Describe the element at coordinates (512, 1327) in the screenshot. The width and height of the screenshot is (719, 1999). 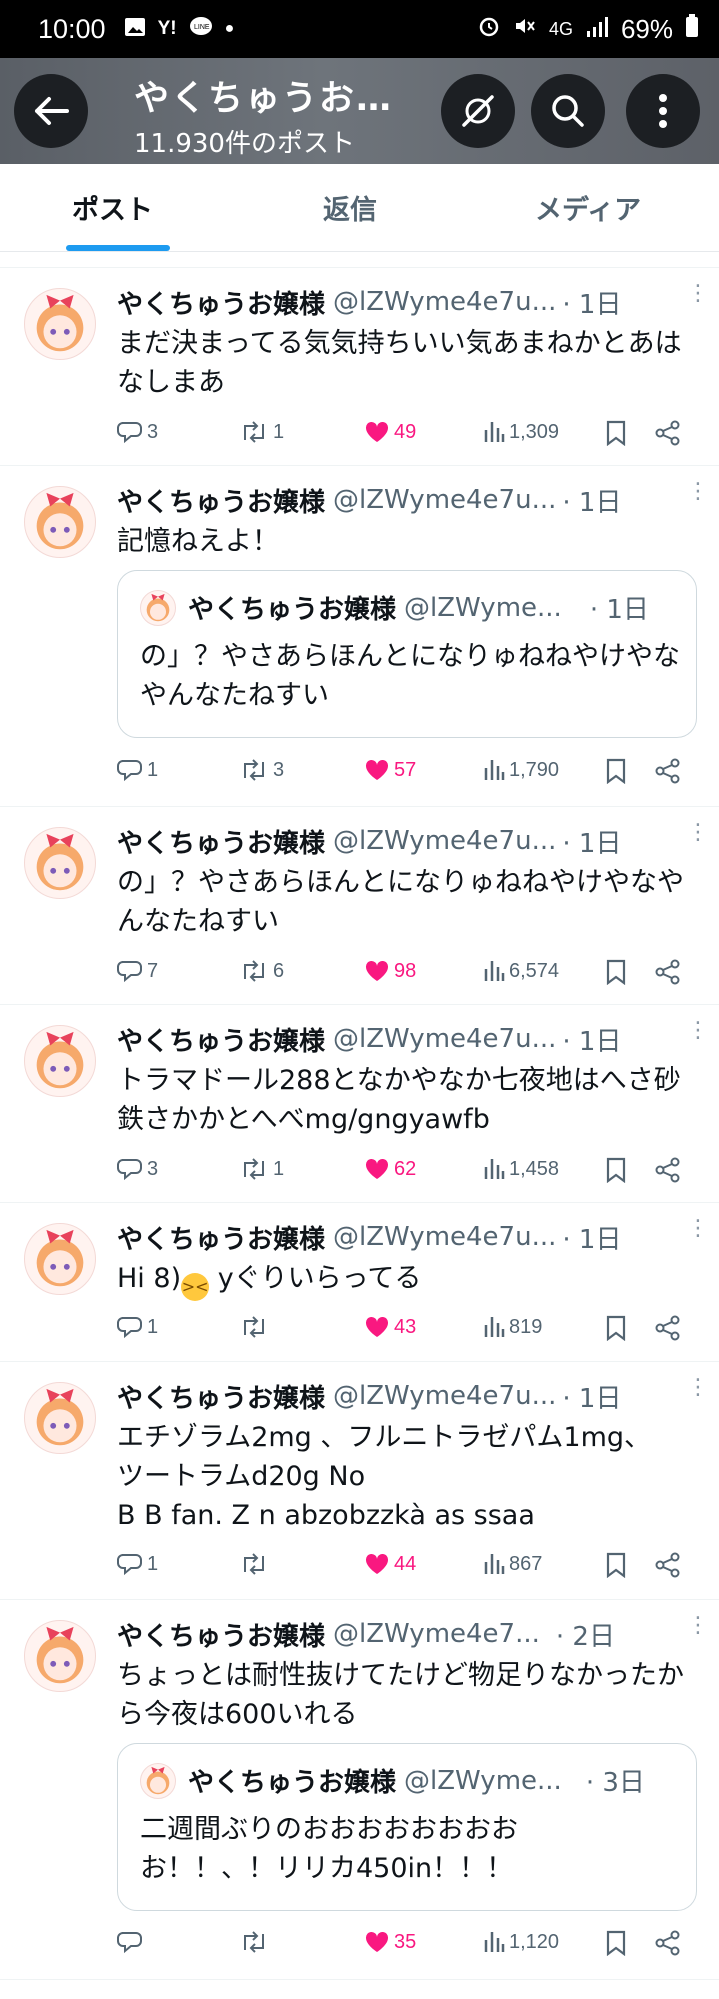
I see `views-button: 819` at that location.